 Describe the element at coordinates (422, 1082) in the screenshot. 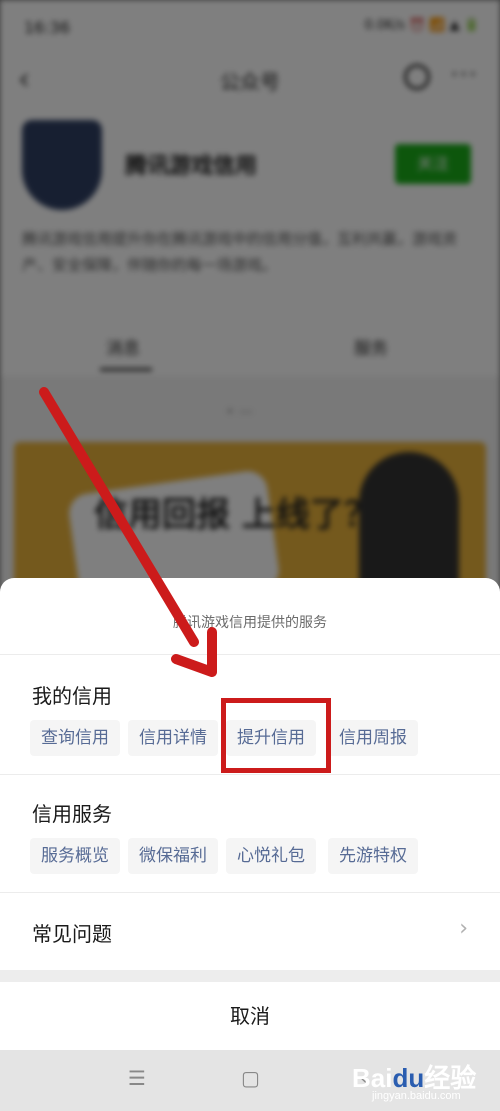

I see `baidu-watermark: Baidu经验 jingyan.baidu.com` at that location.